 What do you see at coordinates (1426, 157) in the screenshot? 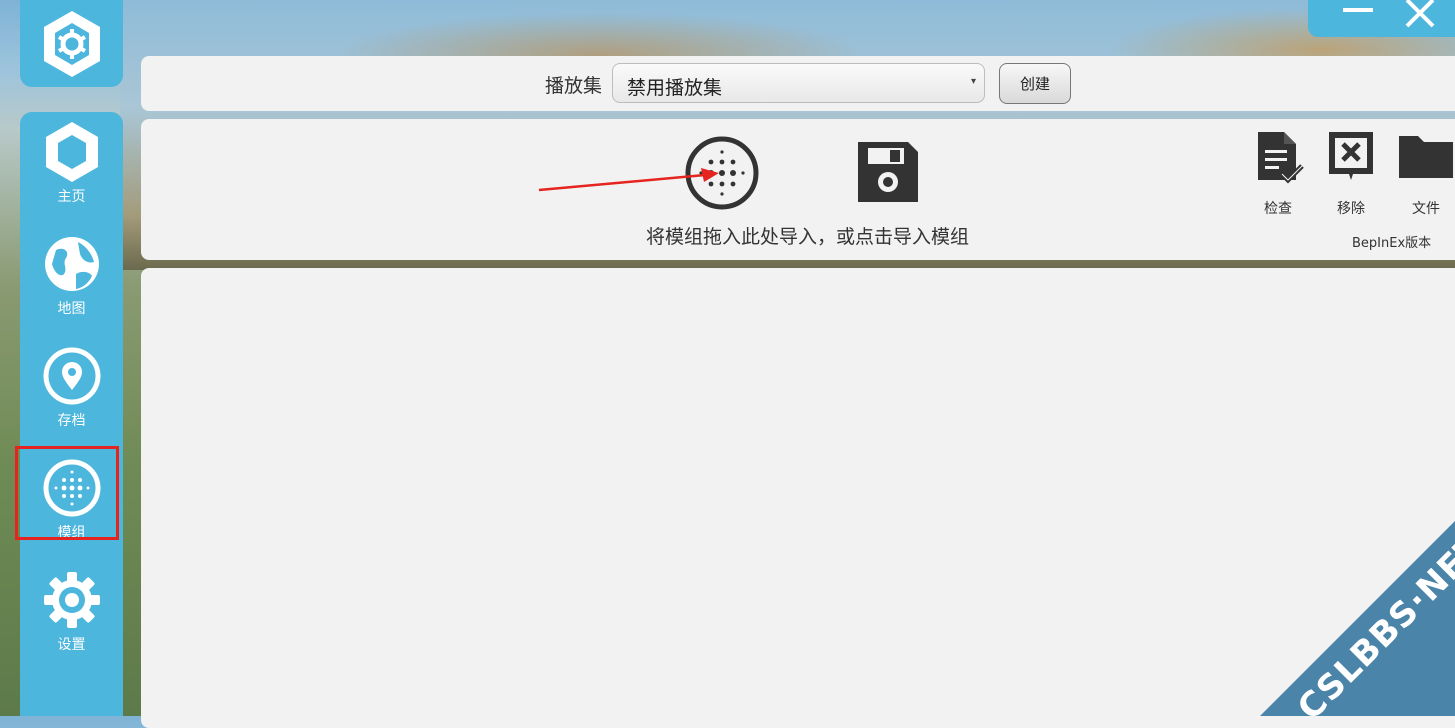
I see `folder-icon` at bounding box center [1426, 157].